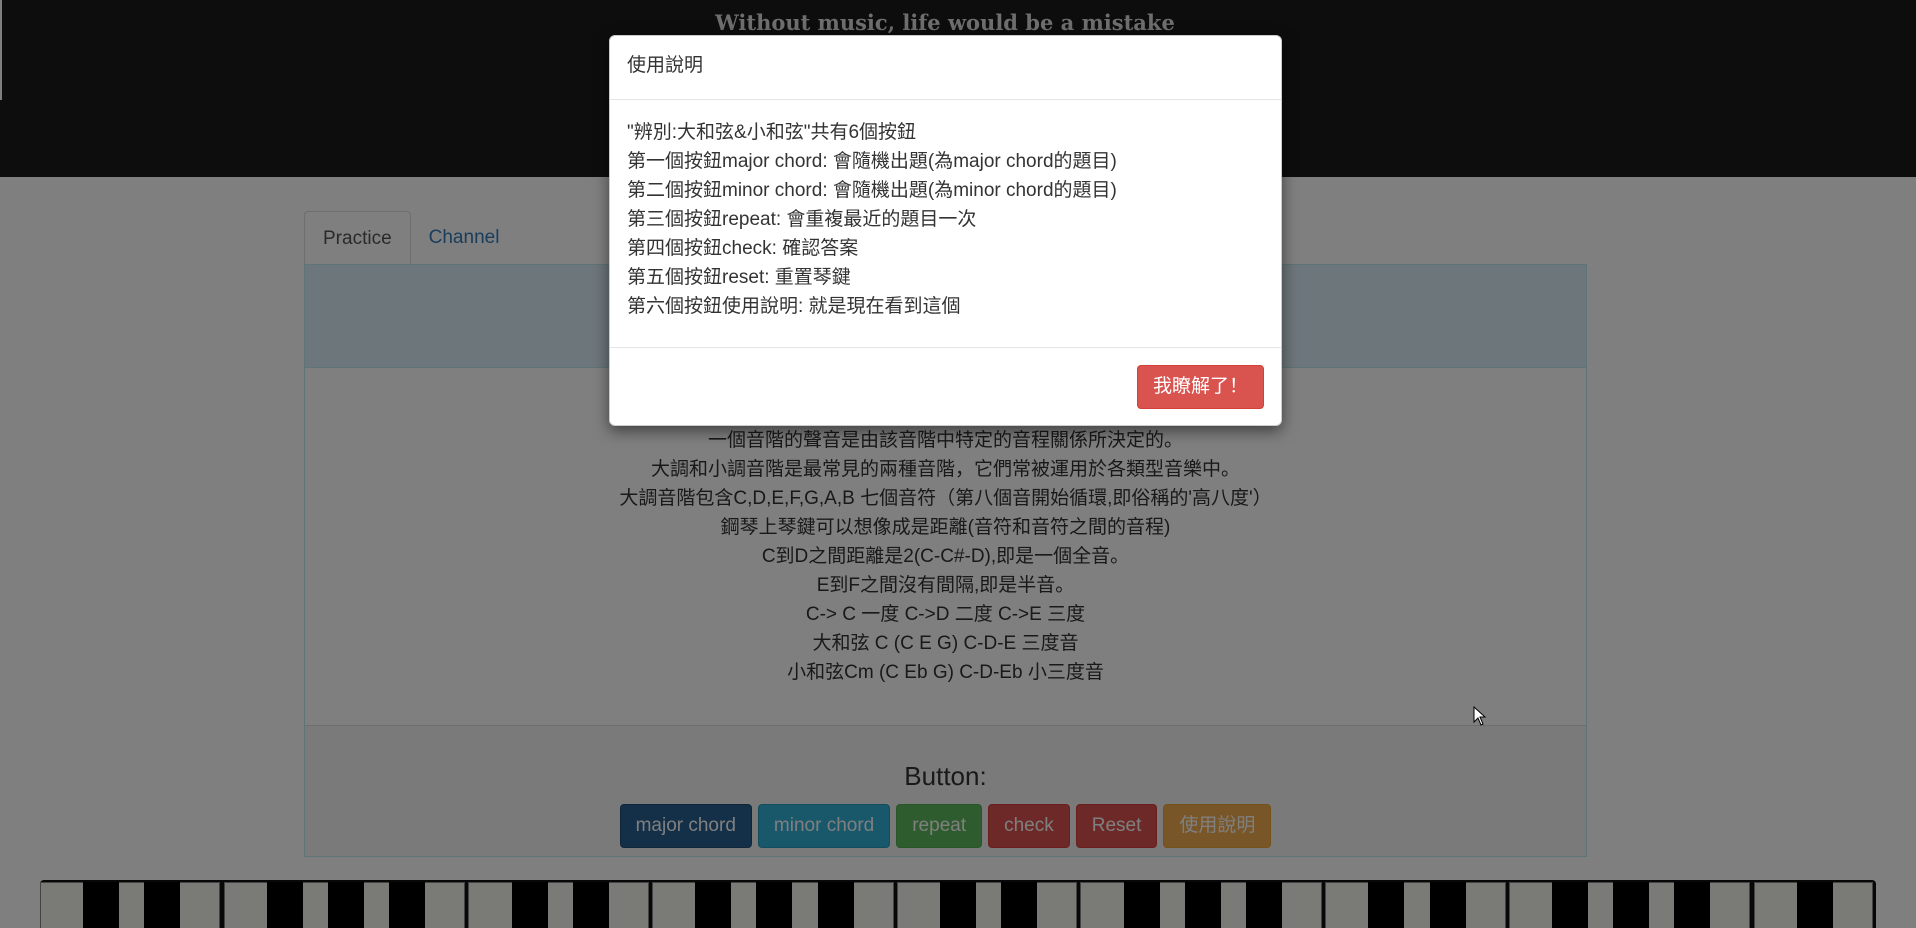 The width and height of the screenshot is (1916, 928). I want to click on modal-footer: 我瞭解了！, so click(945, 387).